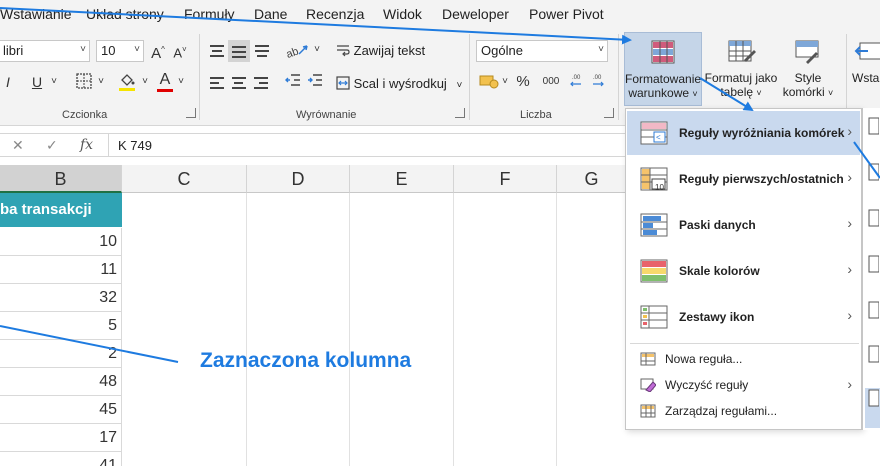 The height and width of the screenshot is (466, 880). What do you see at coordinates (84, 84) in the screenshot?
I see `borders-button` at bounding box center [84, 84].